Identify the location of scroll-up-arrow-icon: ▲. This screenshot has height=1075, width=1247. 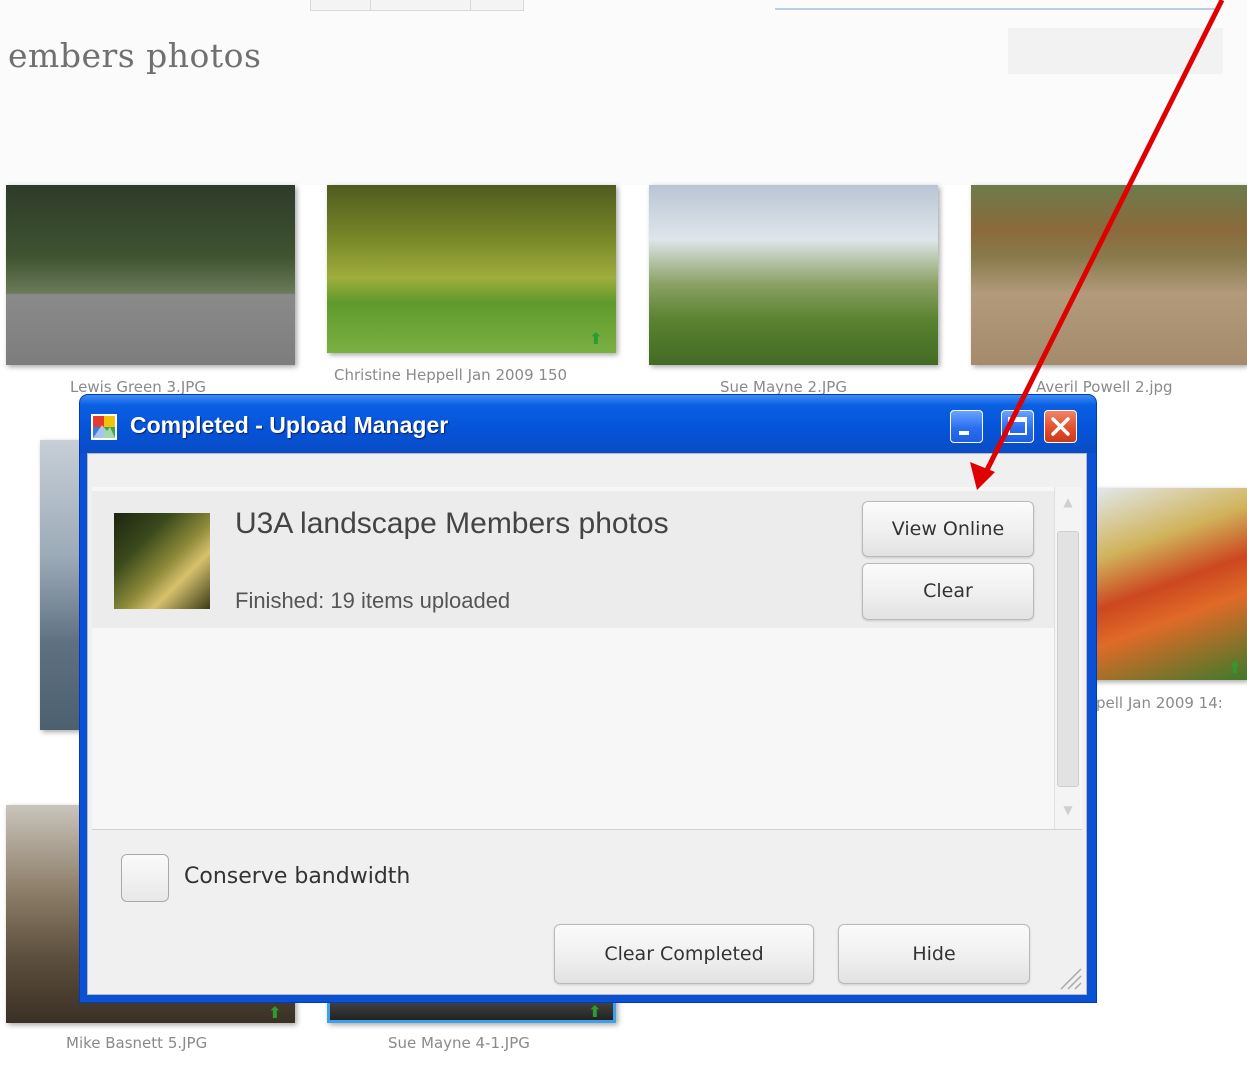
(1068, 502).